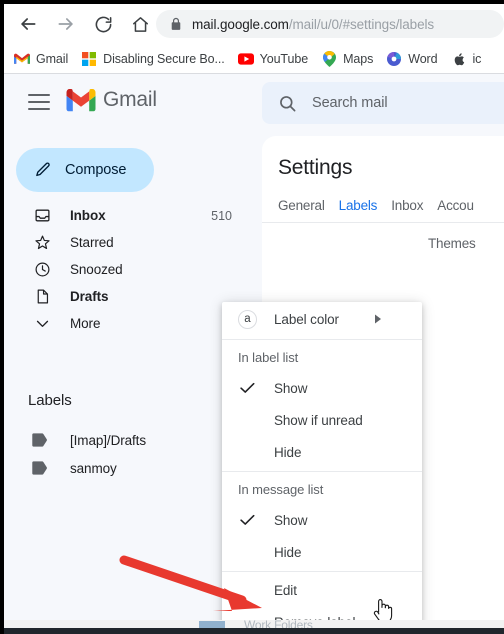  What do you see at coordinates (245, 59) in the screenshot?
I see `youtube-play-icon` at bounding box center [245, 59].